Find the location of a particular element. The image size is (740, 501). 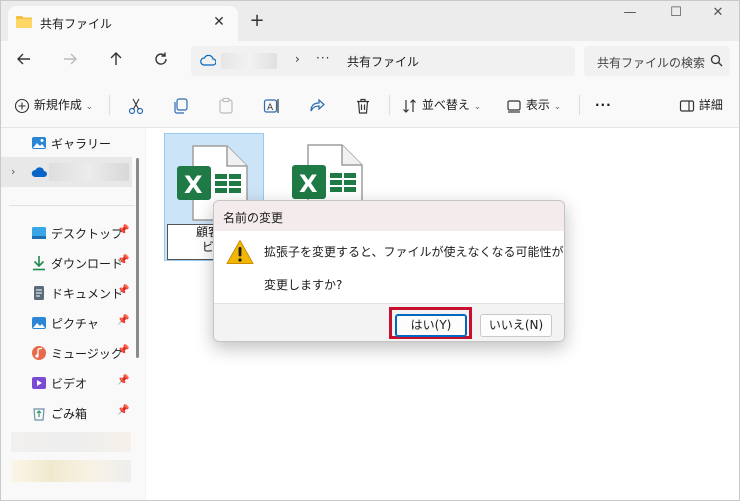

warning-icon is located at coordinates (240, 252).